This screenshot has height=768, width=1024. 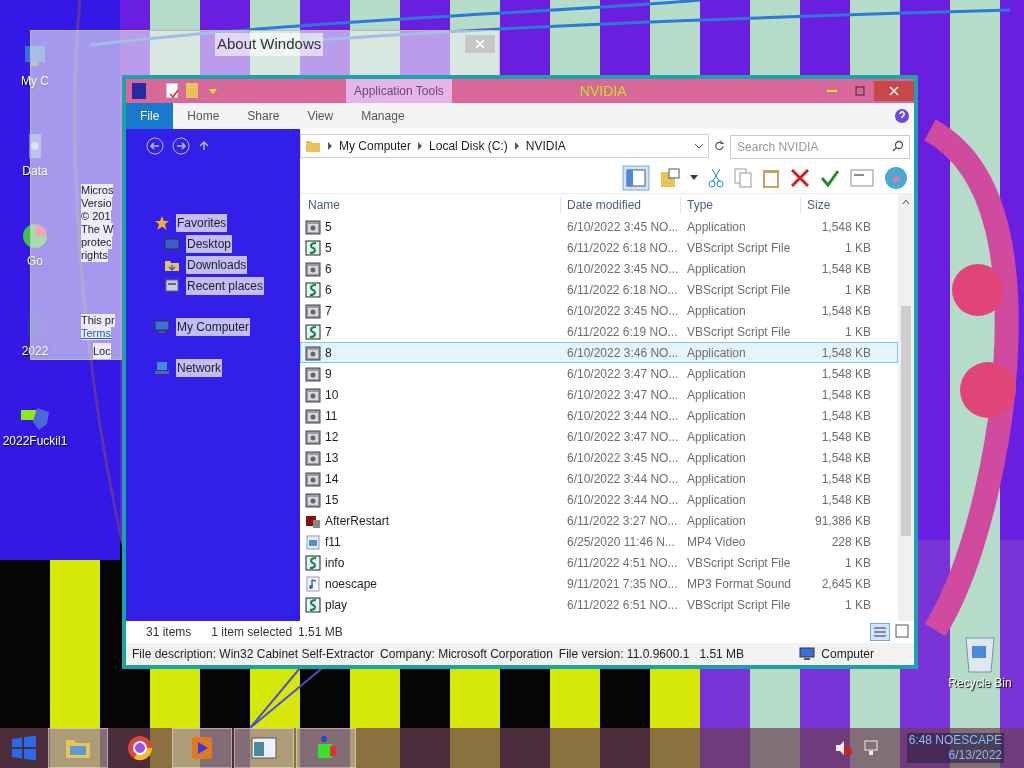 I want to click on breadcrumb: Local Disk (C:), so click(x=468, y=145).